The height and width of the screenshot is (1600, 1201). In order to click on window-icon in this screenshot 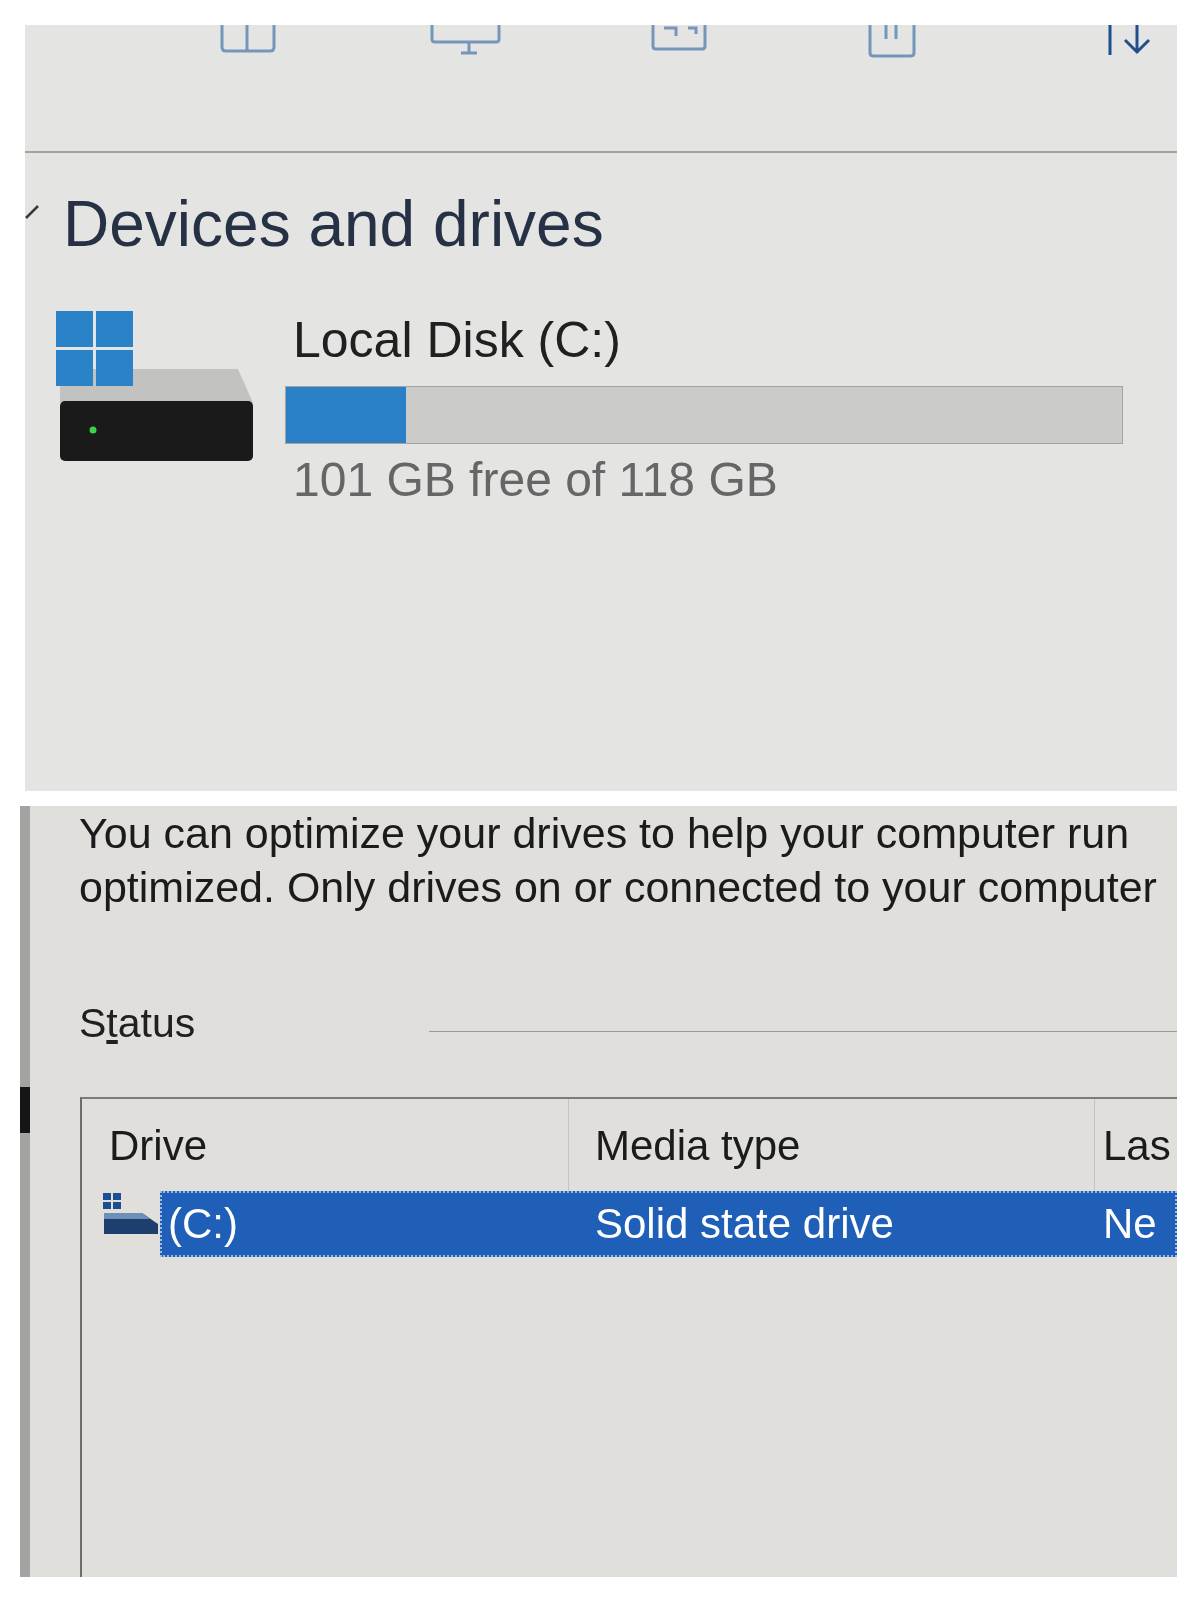, I will do `click(679, 38)`.